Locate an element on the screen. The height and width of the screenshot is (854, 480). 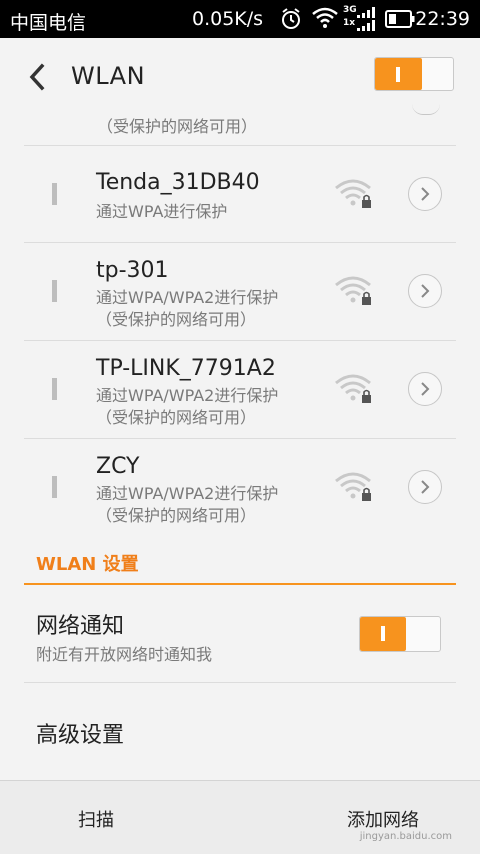
network-notify-toggle is located at coordinates (400, 634).